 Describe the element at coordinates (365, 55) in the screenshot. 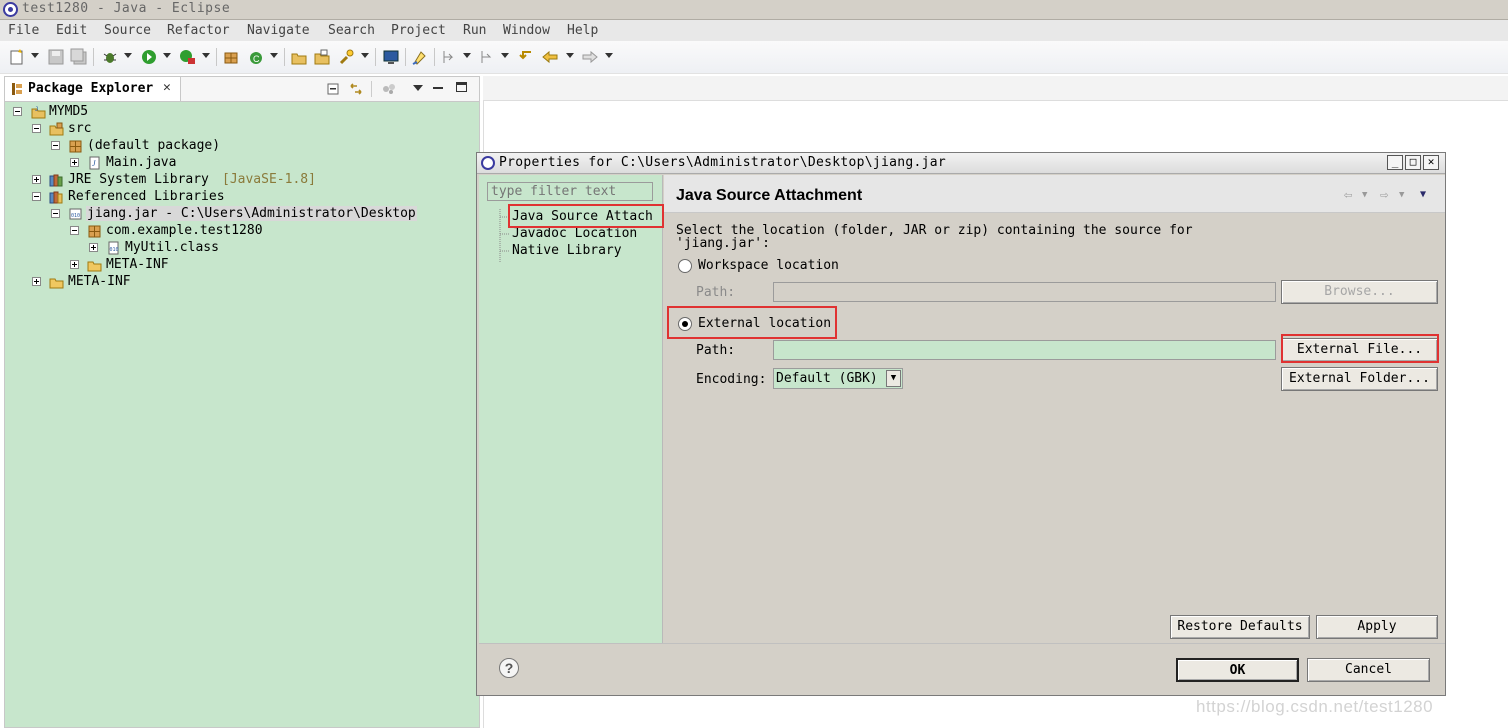

I see `search-dropdown-icon` at that location.